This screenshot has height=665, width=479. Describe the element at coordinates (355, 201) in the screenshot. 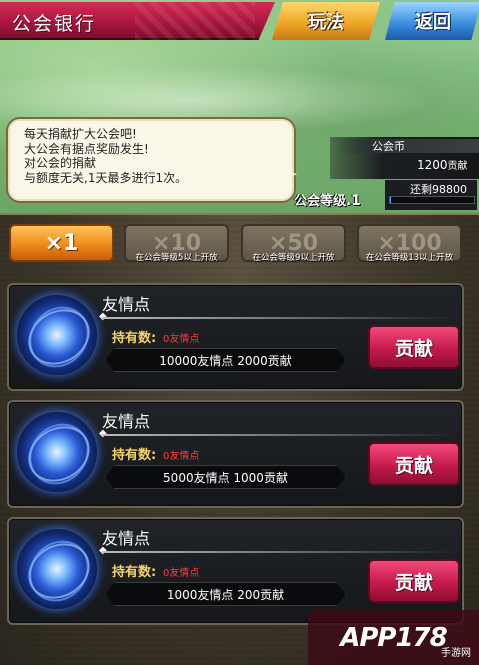

I see `guild-level-value: 1` at that location.